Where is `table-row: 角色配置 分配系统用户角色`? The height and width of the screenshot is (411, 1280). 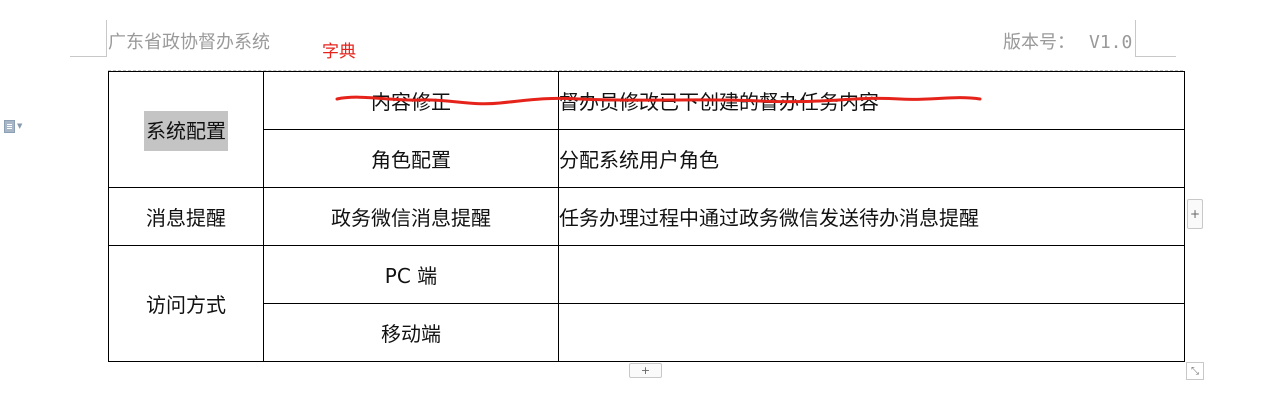
table-row: 角色配置 分配系统用户角色 is located at coordinates (647, 158).